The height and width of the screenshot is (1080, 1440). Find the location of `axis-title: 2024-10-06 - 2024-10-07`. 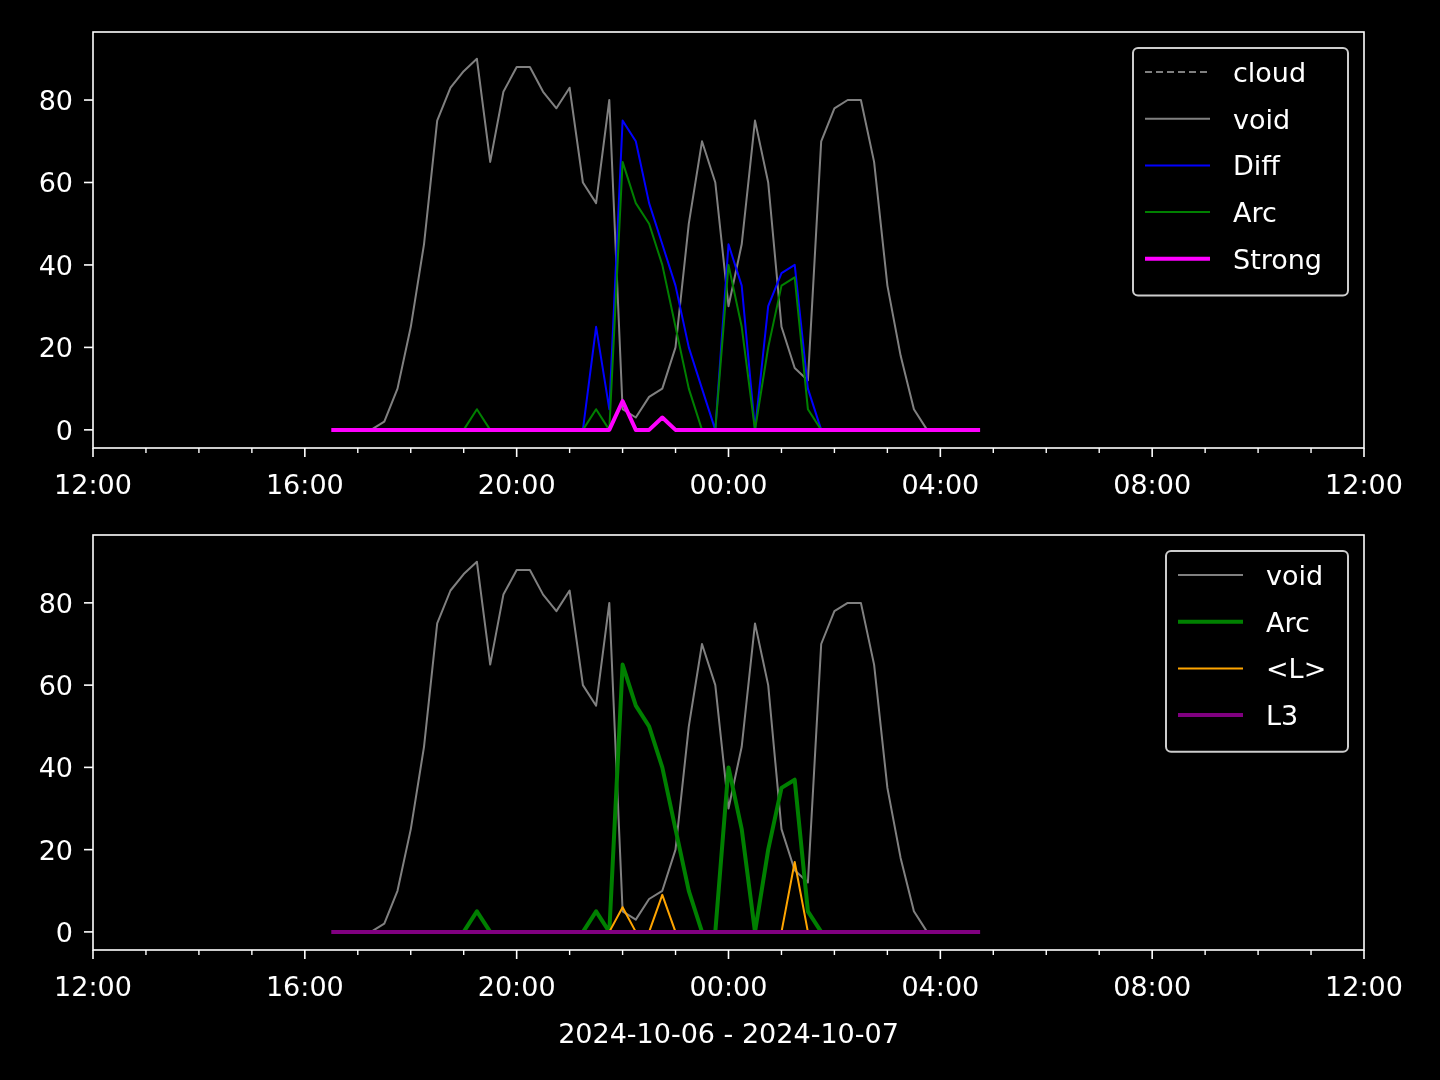

axis-title: 2024-10-06 - 2024-10-07 is located at coordinates (728, 1033).